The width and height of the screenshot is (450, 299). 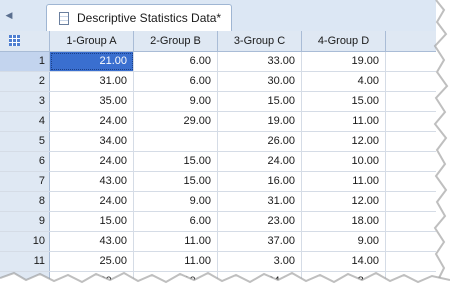 What do you see at coordinates (344, 161) in the screenshot?
I see `cell-group-d: 10.00` at bounding box center [344, 161].